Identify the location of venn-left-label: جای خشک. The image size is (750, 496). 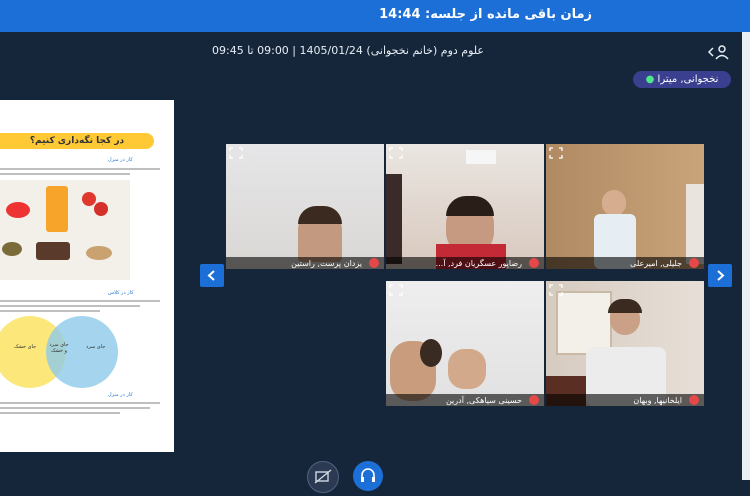
(25, 347).